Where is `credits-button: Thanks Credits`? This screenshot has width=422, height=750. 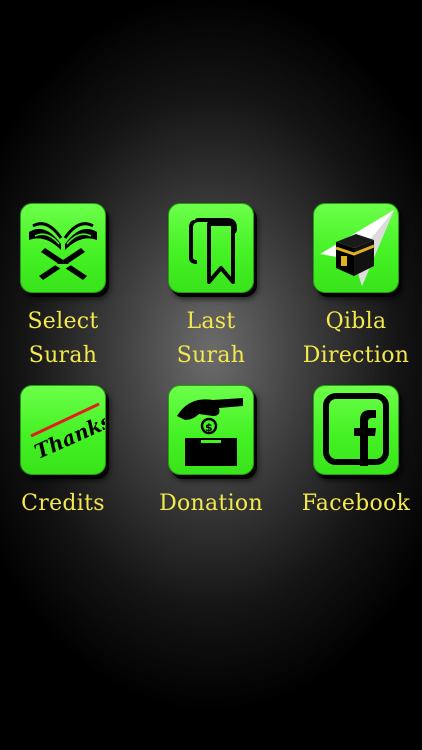 credits-button: Thanks Credits is located at coordinates (68, 453).